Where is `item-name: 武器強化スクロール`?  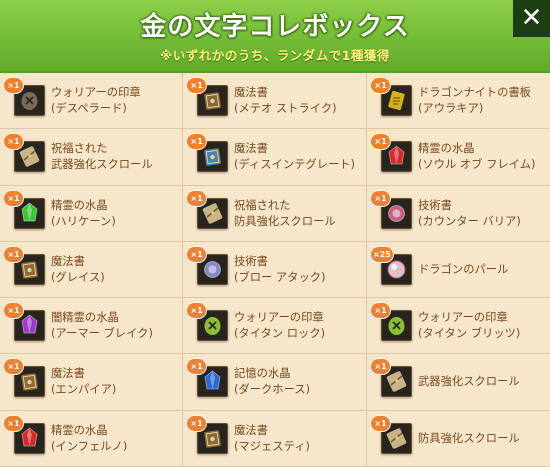 item-name: 武器強化スクロール is located at coordinates (482, 382).